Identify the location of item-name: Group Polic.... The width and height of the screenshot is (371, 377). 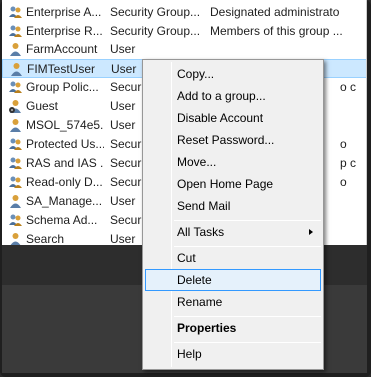
(62, 87).